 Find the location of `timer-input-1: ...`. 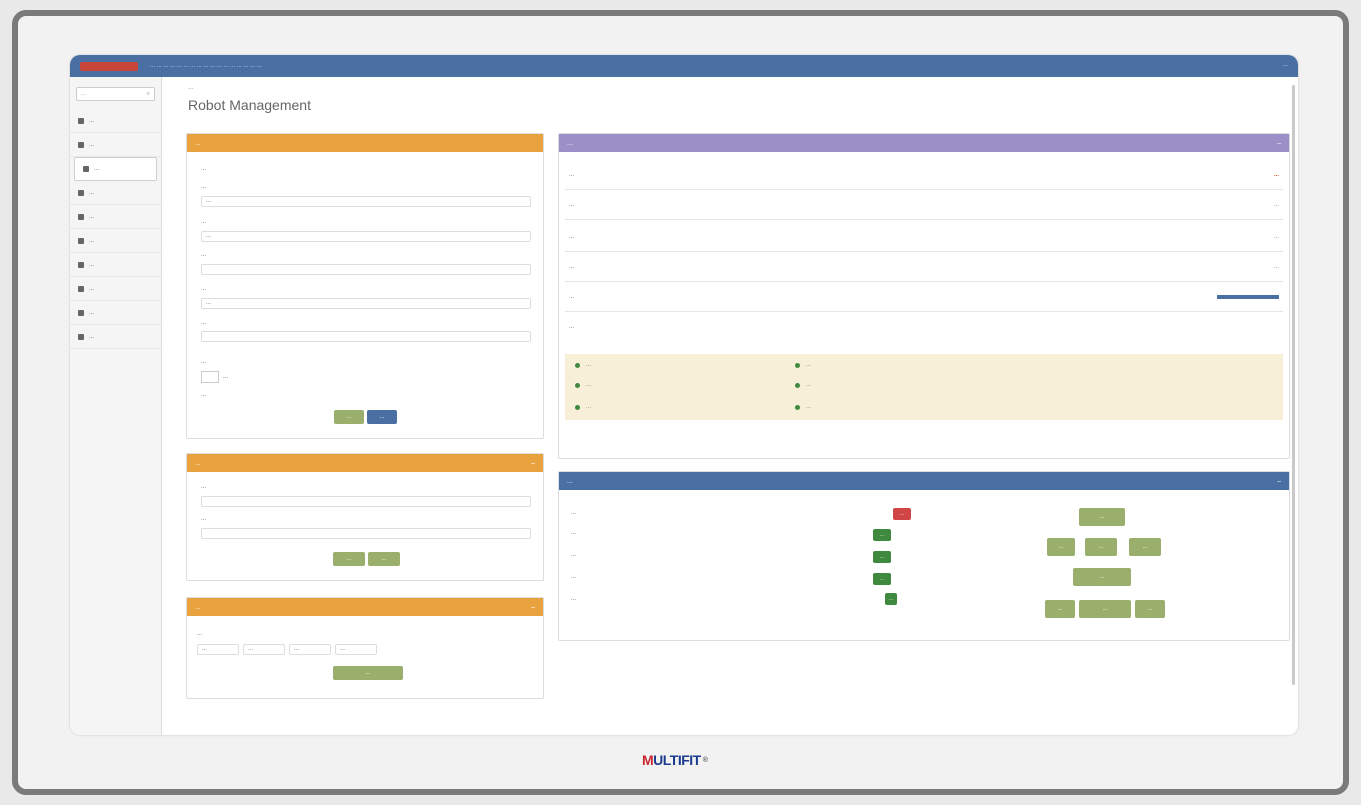

timer-input-1: ... is located at coordinates (218, 649).